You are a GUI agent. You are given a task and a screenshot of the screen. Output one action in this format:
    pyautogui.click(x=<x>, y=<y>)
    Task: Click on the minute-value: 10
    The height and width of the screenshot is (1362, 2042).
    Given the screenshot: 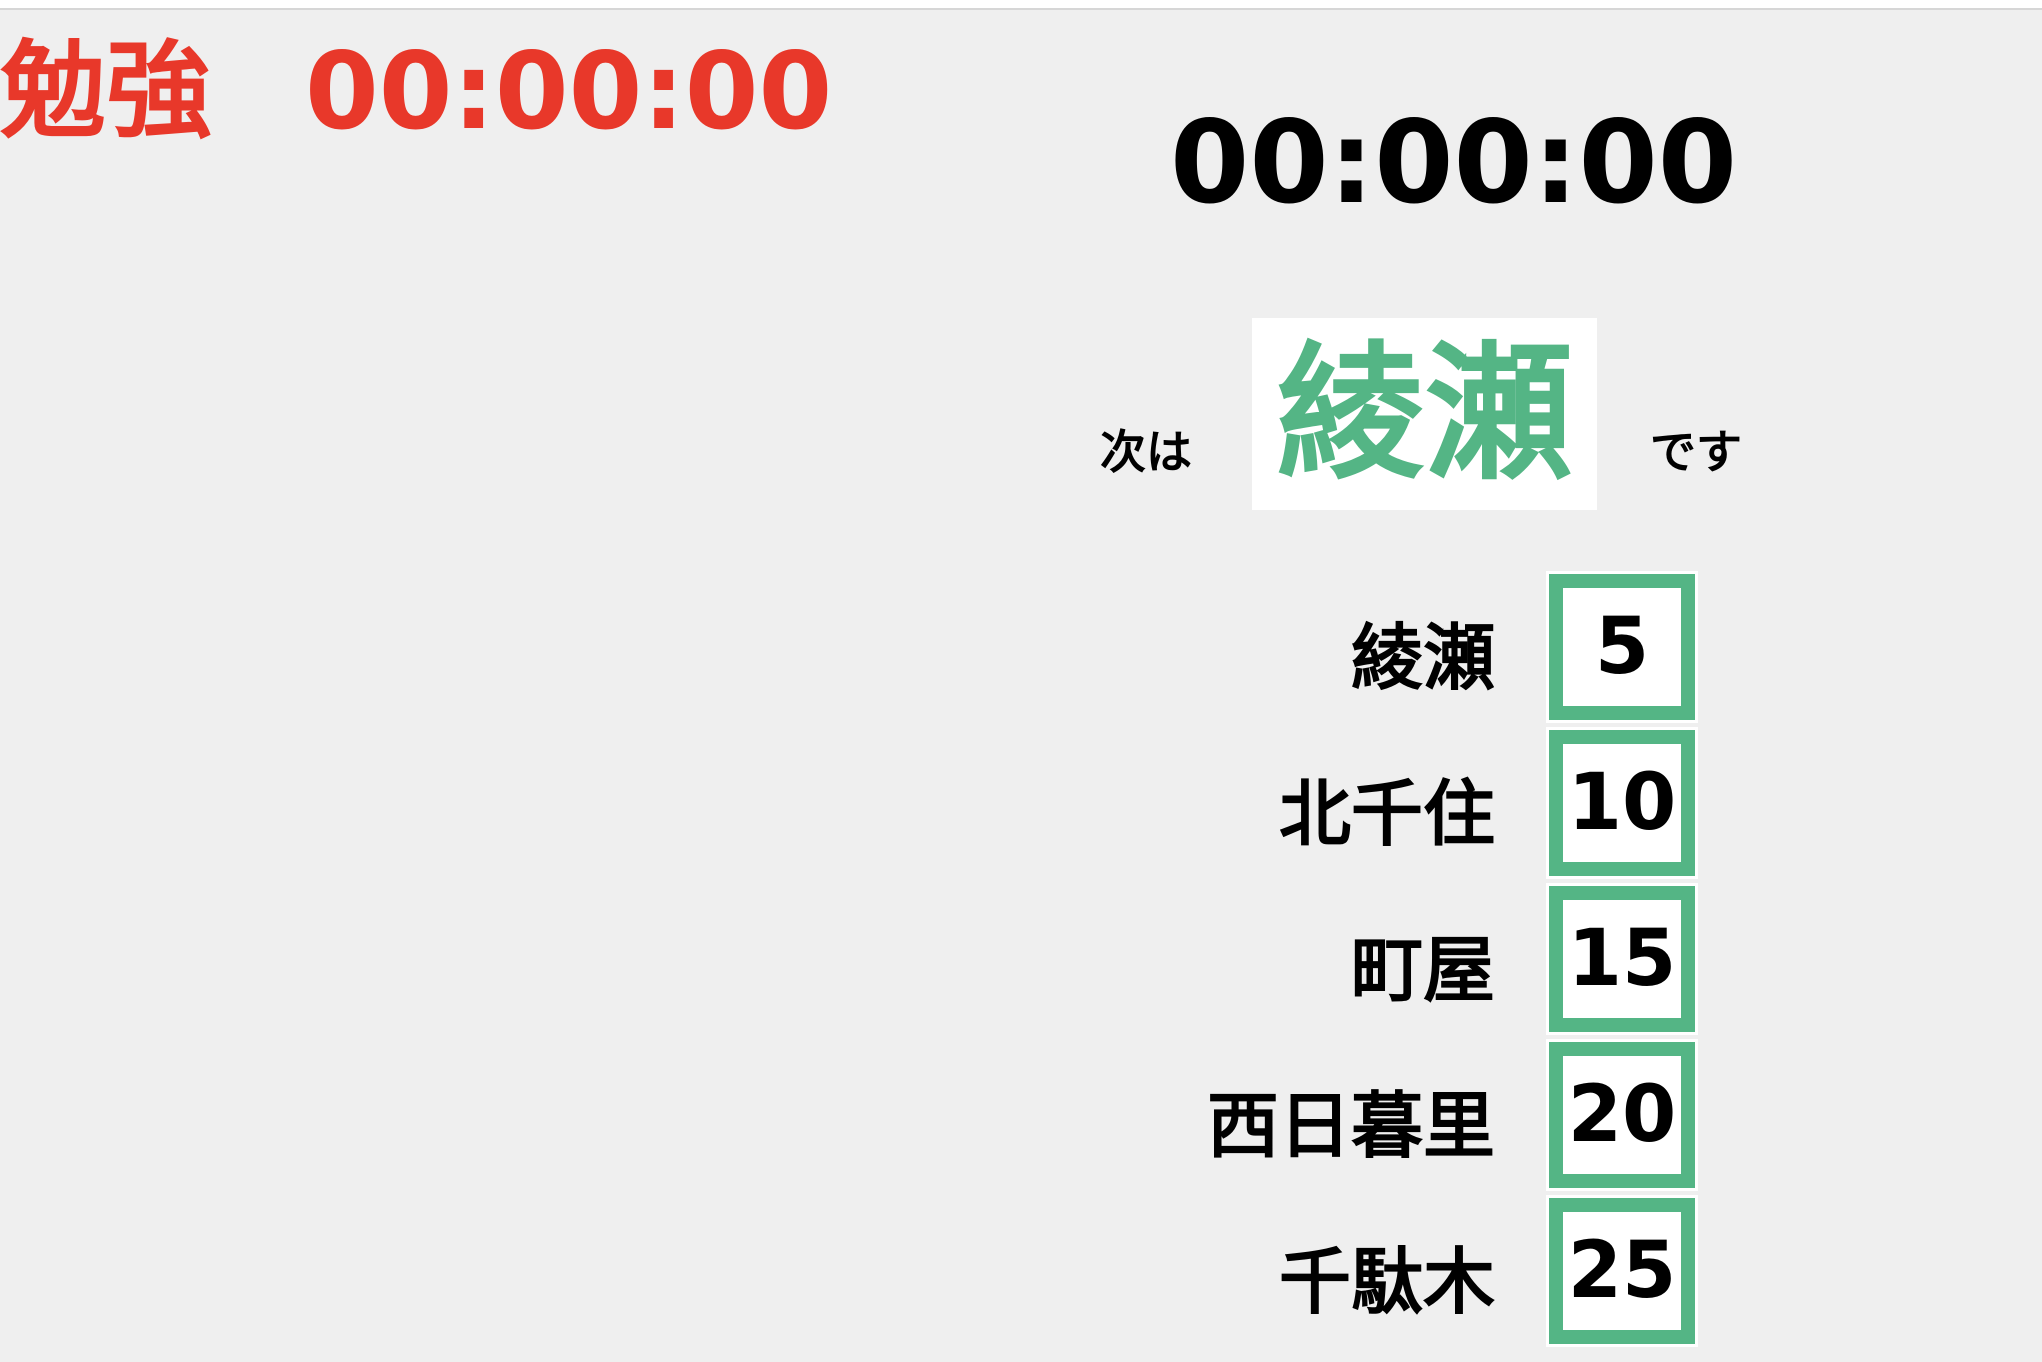 What is the action you would take?
    pyautogui.click(x=1622, y=803)
    